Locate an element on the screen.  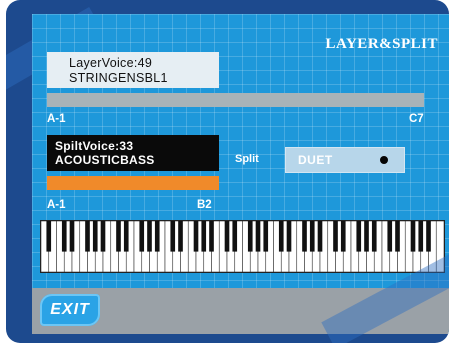
layer-range-start: A-1 is located at coordinates (56, 119).